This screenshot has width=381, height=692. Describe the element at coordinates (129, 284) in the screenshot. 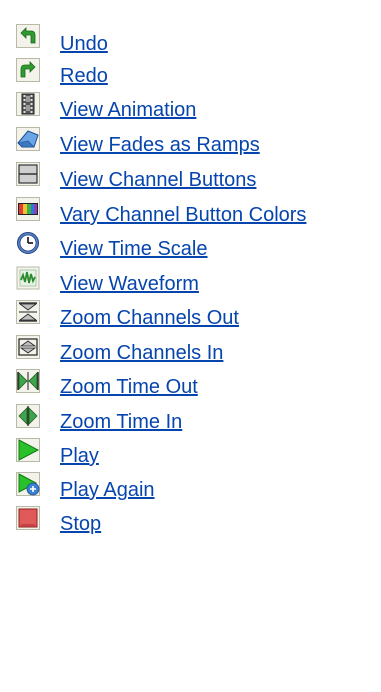

I see `view-waveform-link: View Waveform` at that location.